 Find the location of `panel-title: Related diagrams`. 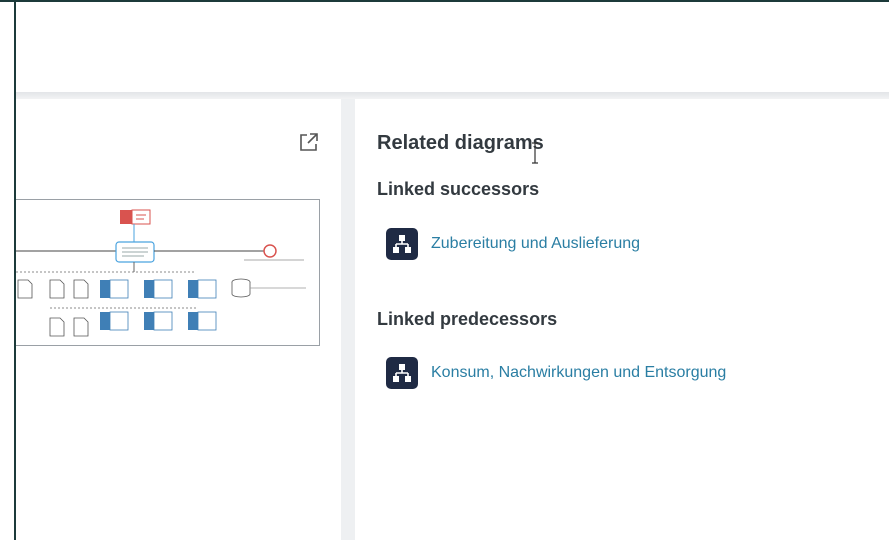

panel-title: Related diagrams is located at coordinates (460, 143).